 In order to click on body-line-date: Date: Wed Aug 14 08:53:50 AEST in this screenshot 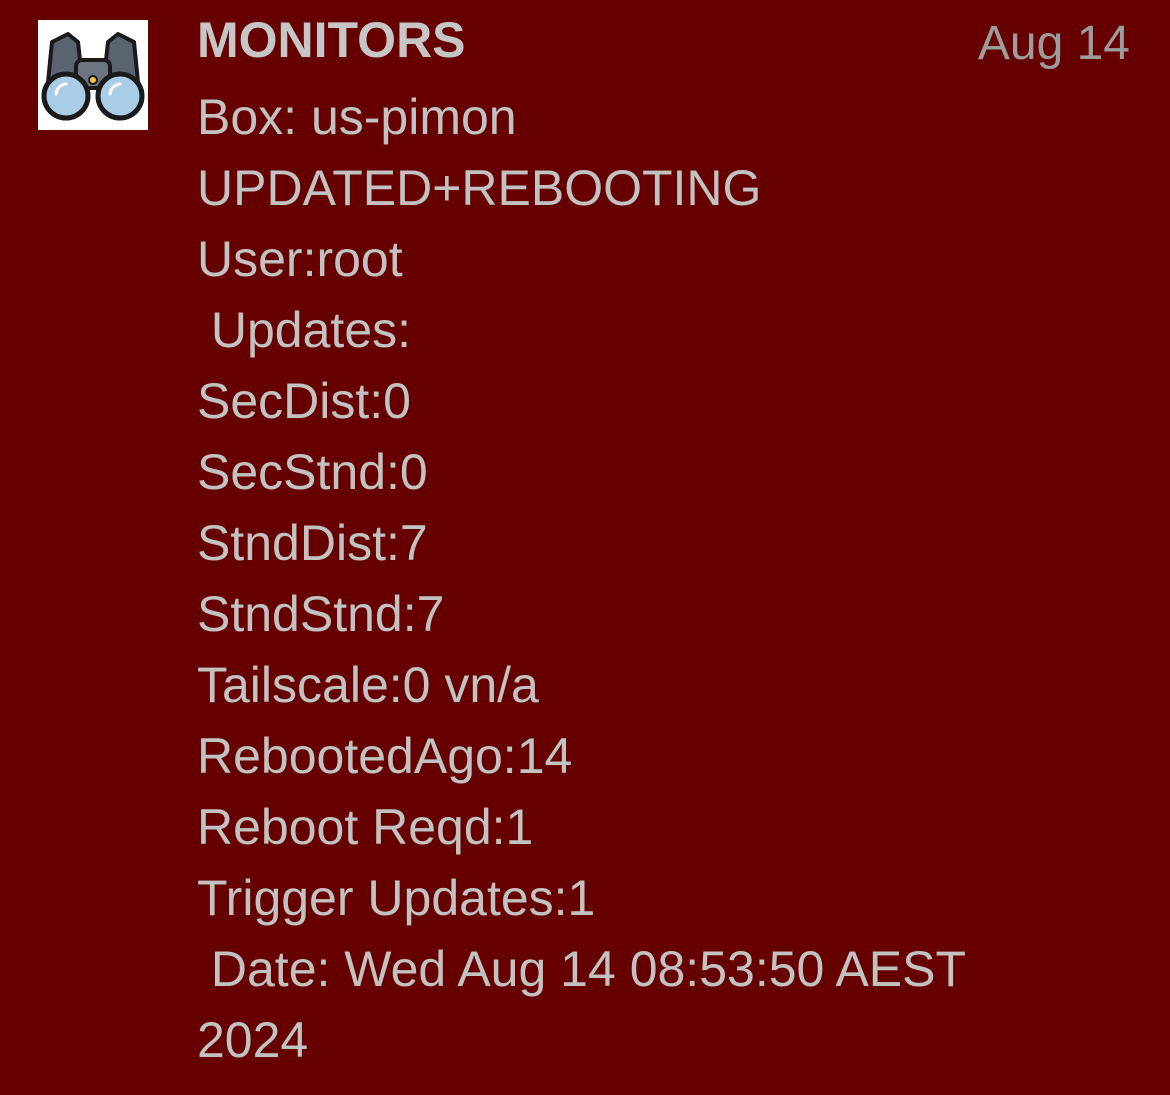, I will do `click(582, 969)`.